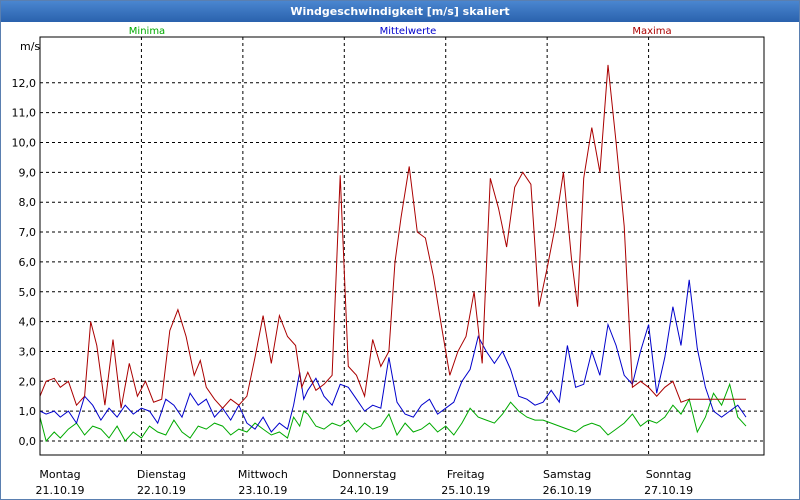 The width and height of the screenshot is (800, 500). Describe the element at coordinates (263, 474) in the screenshot. I see `x-tick-day: Mittwoch` at that location.